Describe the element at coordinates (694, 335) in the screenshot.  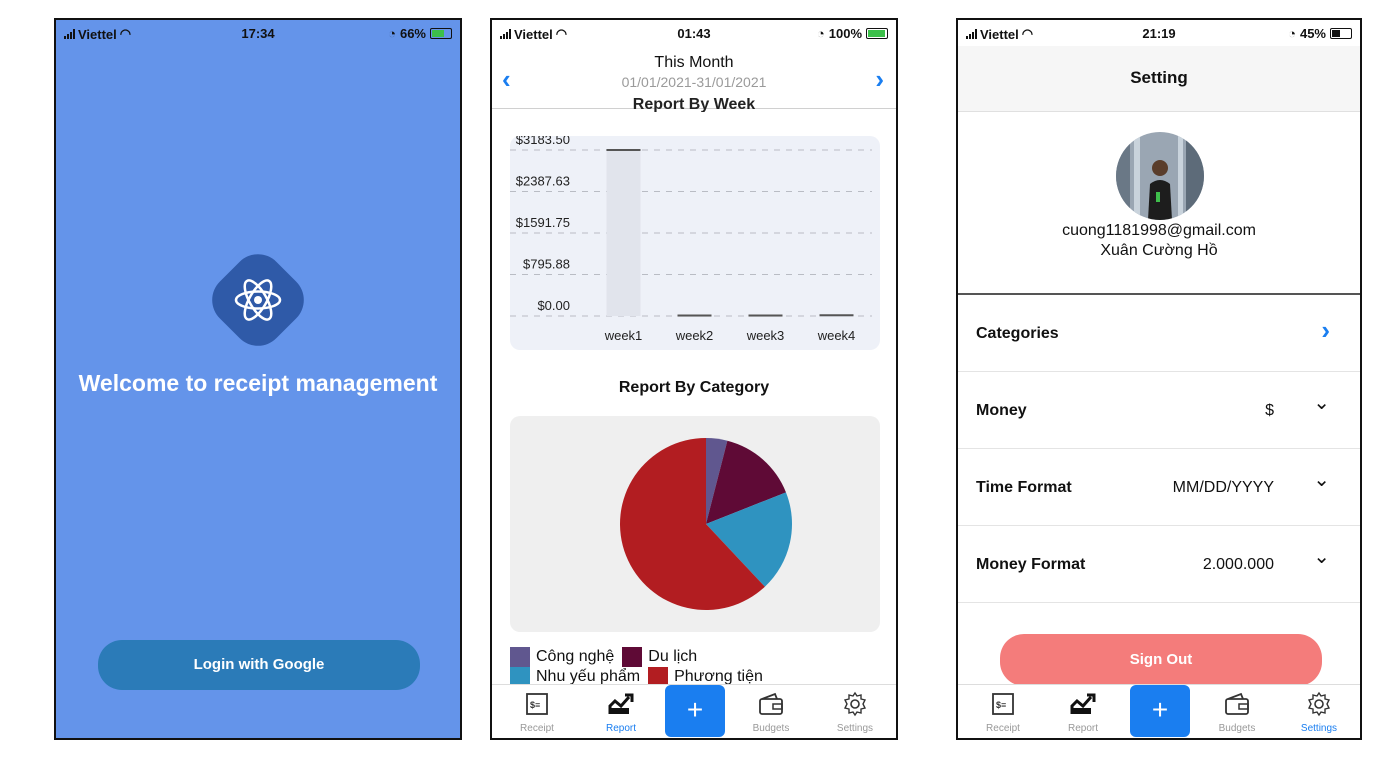
I see `x-tick-label: week2` at that location.